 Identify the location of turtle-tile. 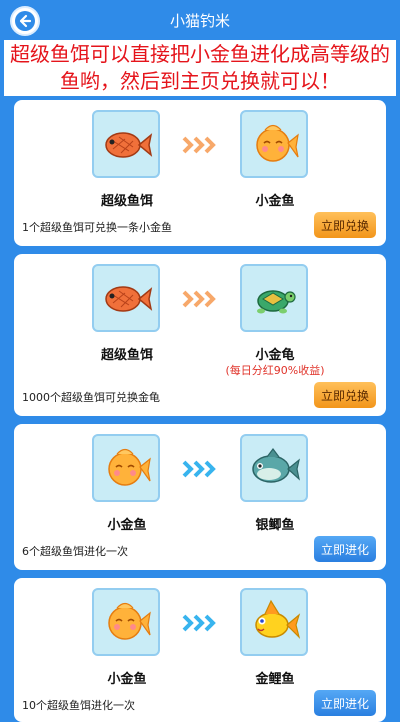
(274, 298).